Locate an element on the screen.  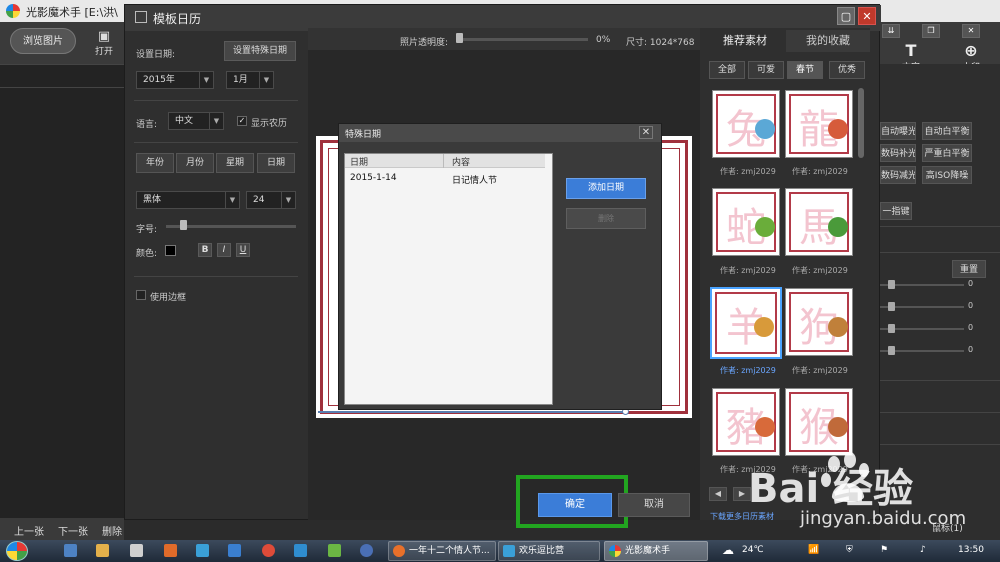
weather-cloud-icon: ☁ is located at coordinates (728, 550).